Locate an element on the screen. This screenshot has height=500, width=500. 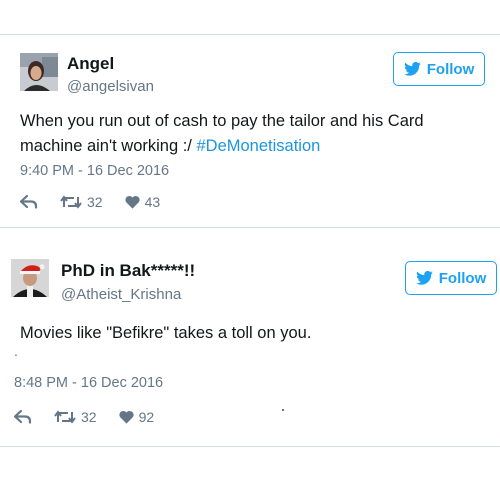
like-button: 92 is located at coordinates (136, 417).